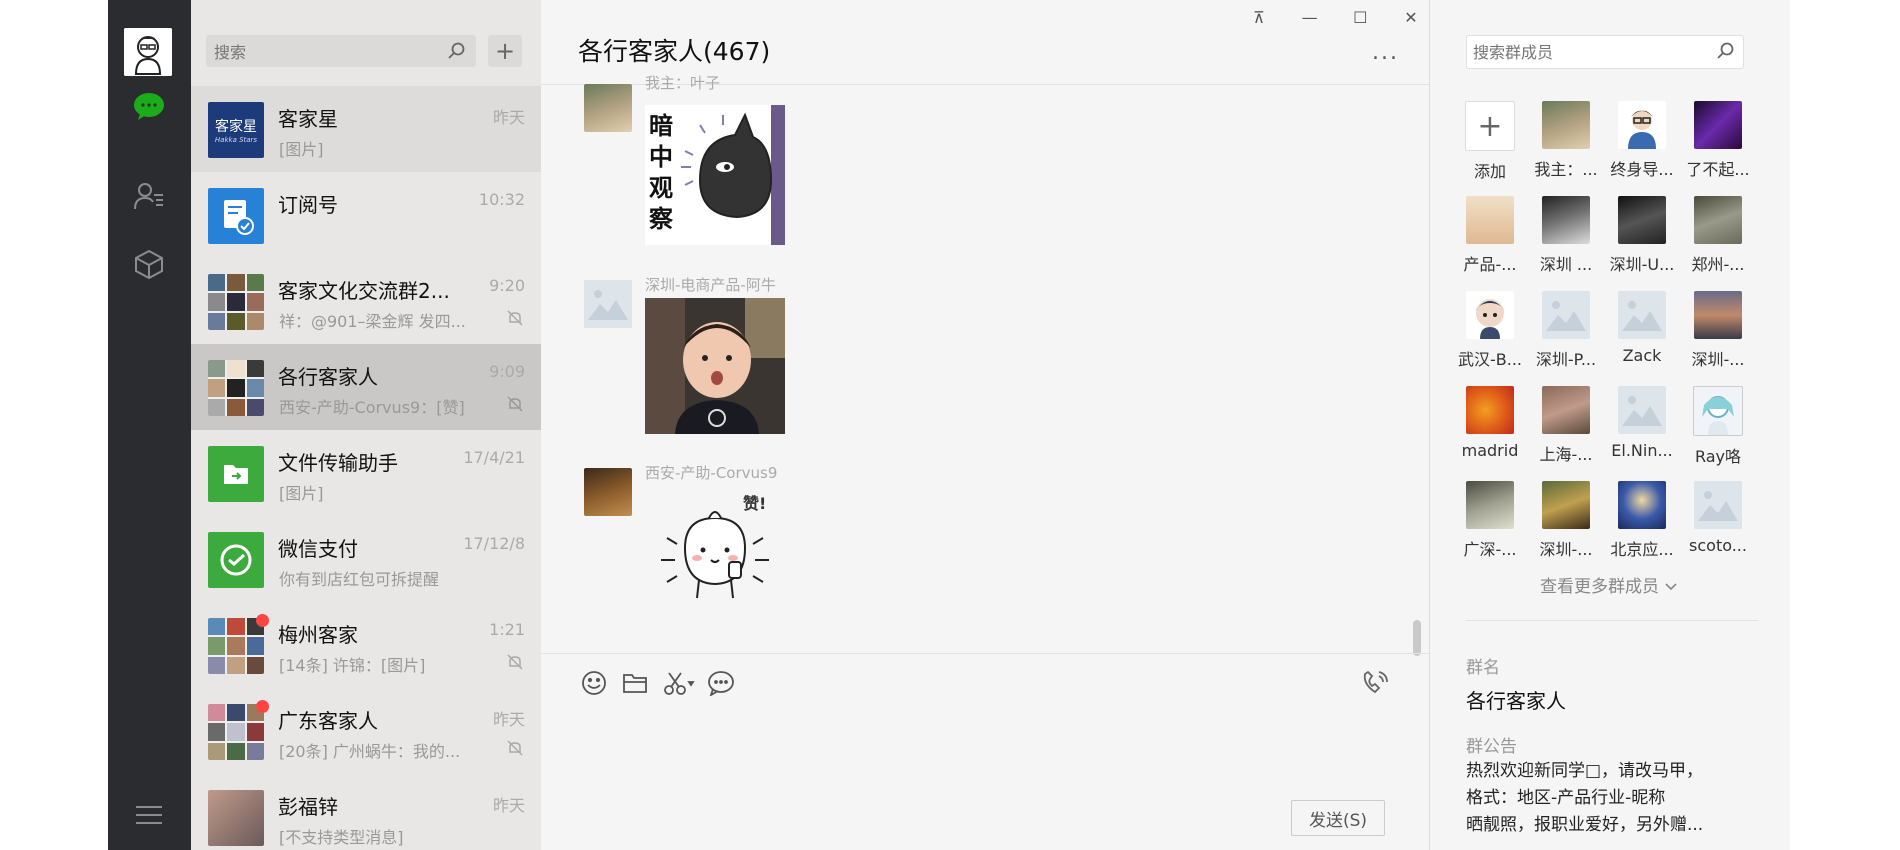  I want to click on panel-divider, so click(1612, 620).